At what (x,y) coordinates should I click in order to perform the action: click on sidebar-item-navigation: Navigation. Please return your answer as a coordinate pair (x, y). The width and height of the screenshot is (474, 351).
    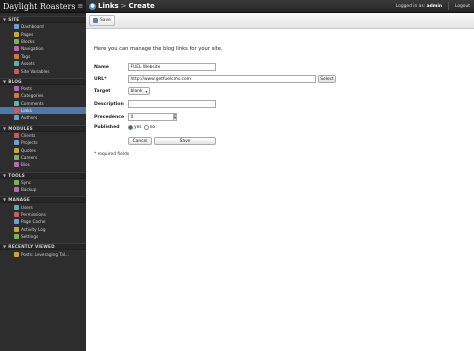
    Looking at the image, I should click on (43, 48).